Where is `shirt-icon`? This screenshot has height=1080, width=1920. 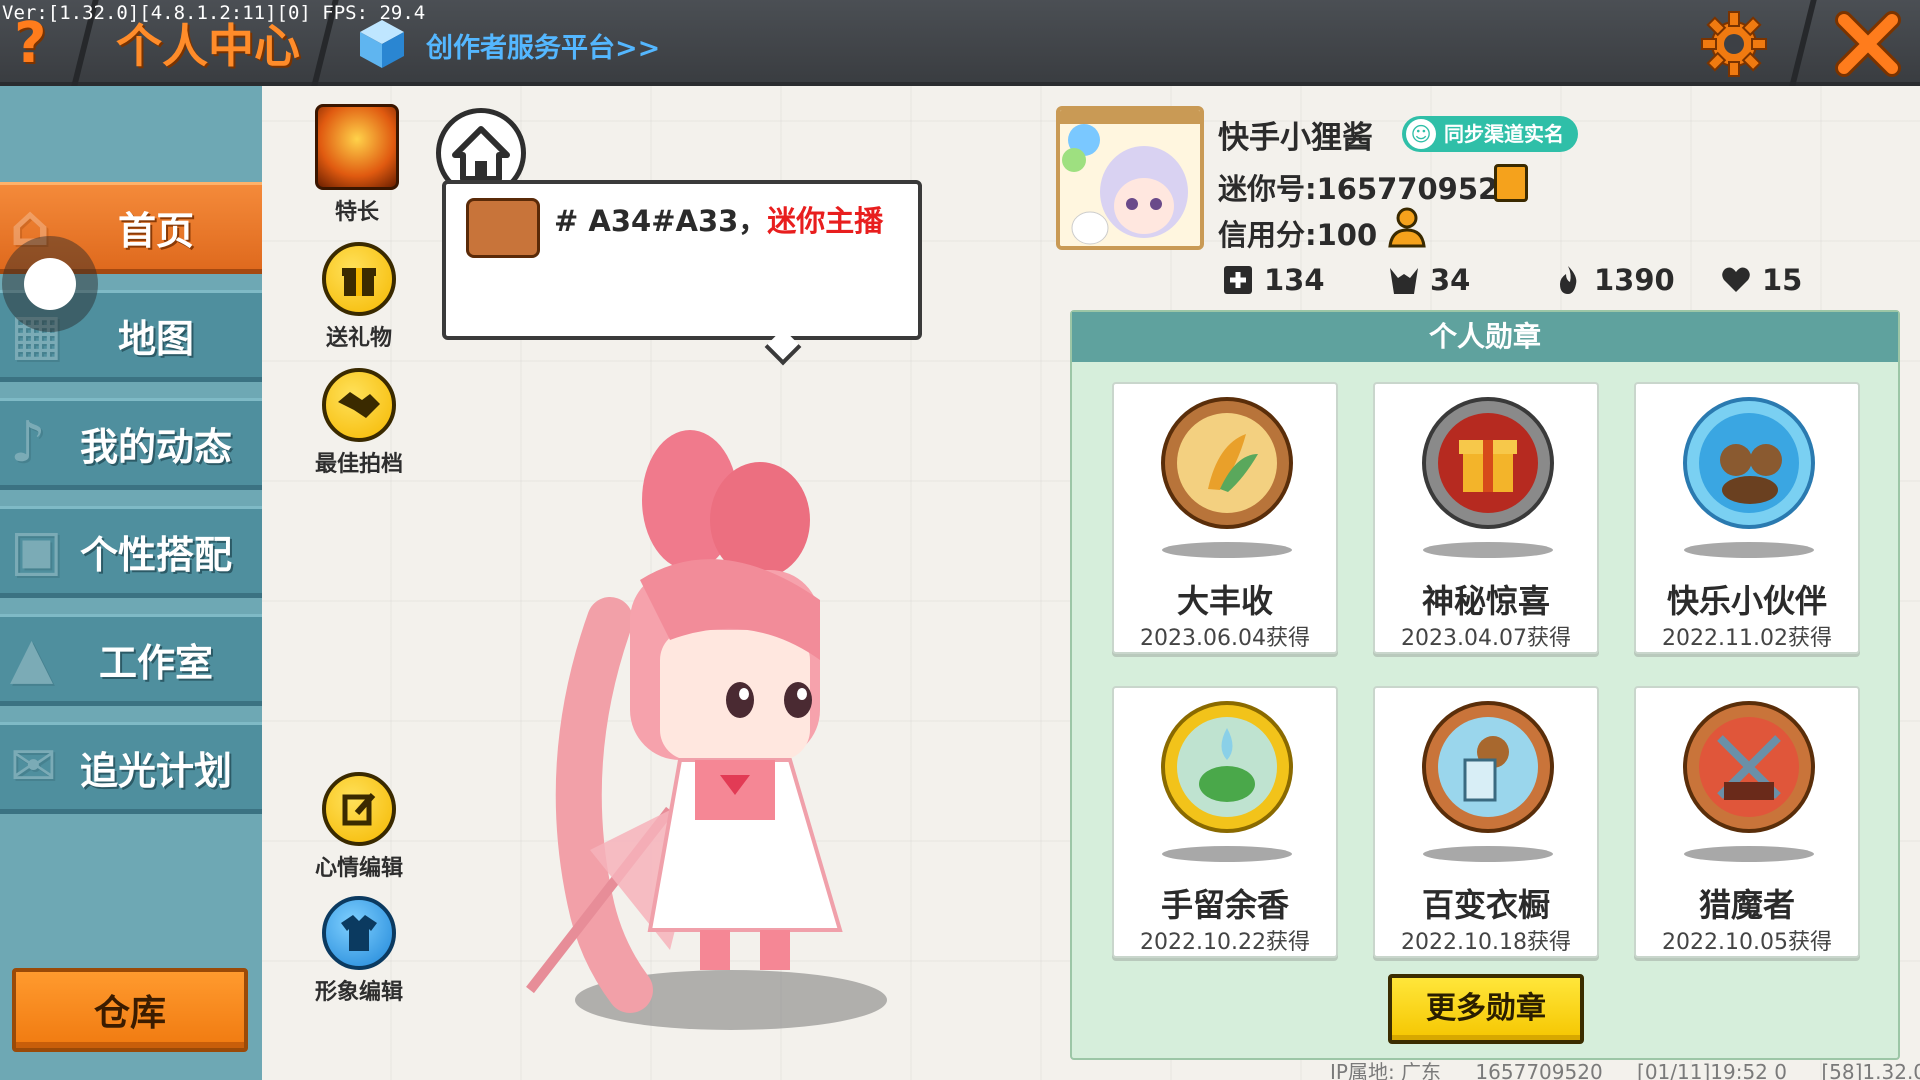 shirt-icon is located at coordinates (359, 933).